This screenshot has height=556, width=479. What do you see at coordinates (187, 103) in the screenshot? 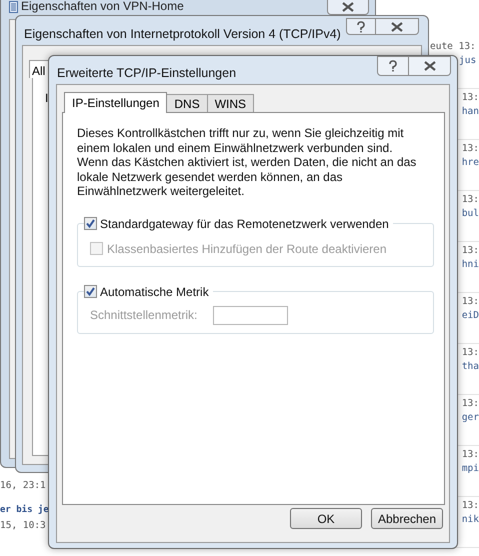
I see `tab: DNS` at bounding box center [187, 103].